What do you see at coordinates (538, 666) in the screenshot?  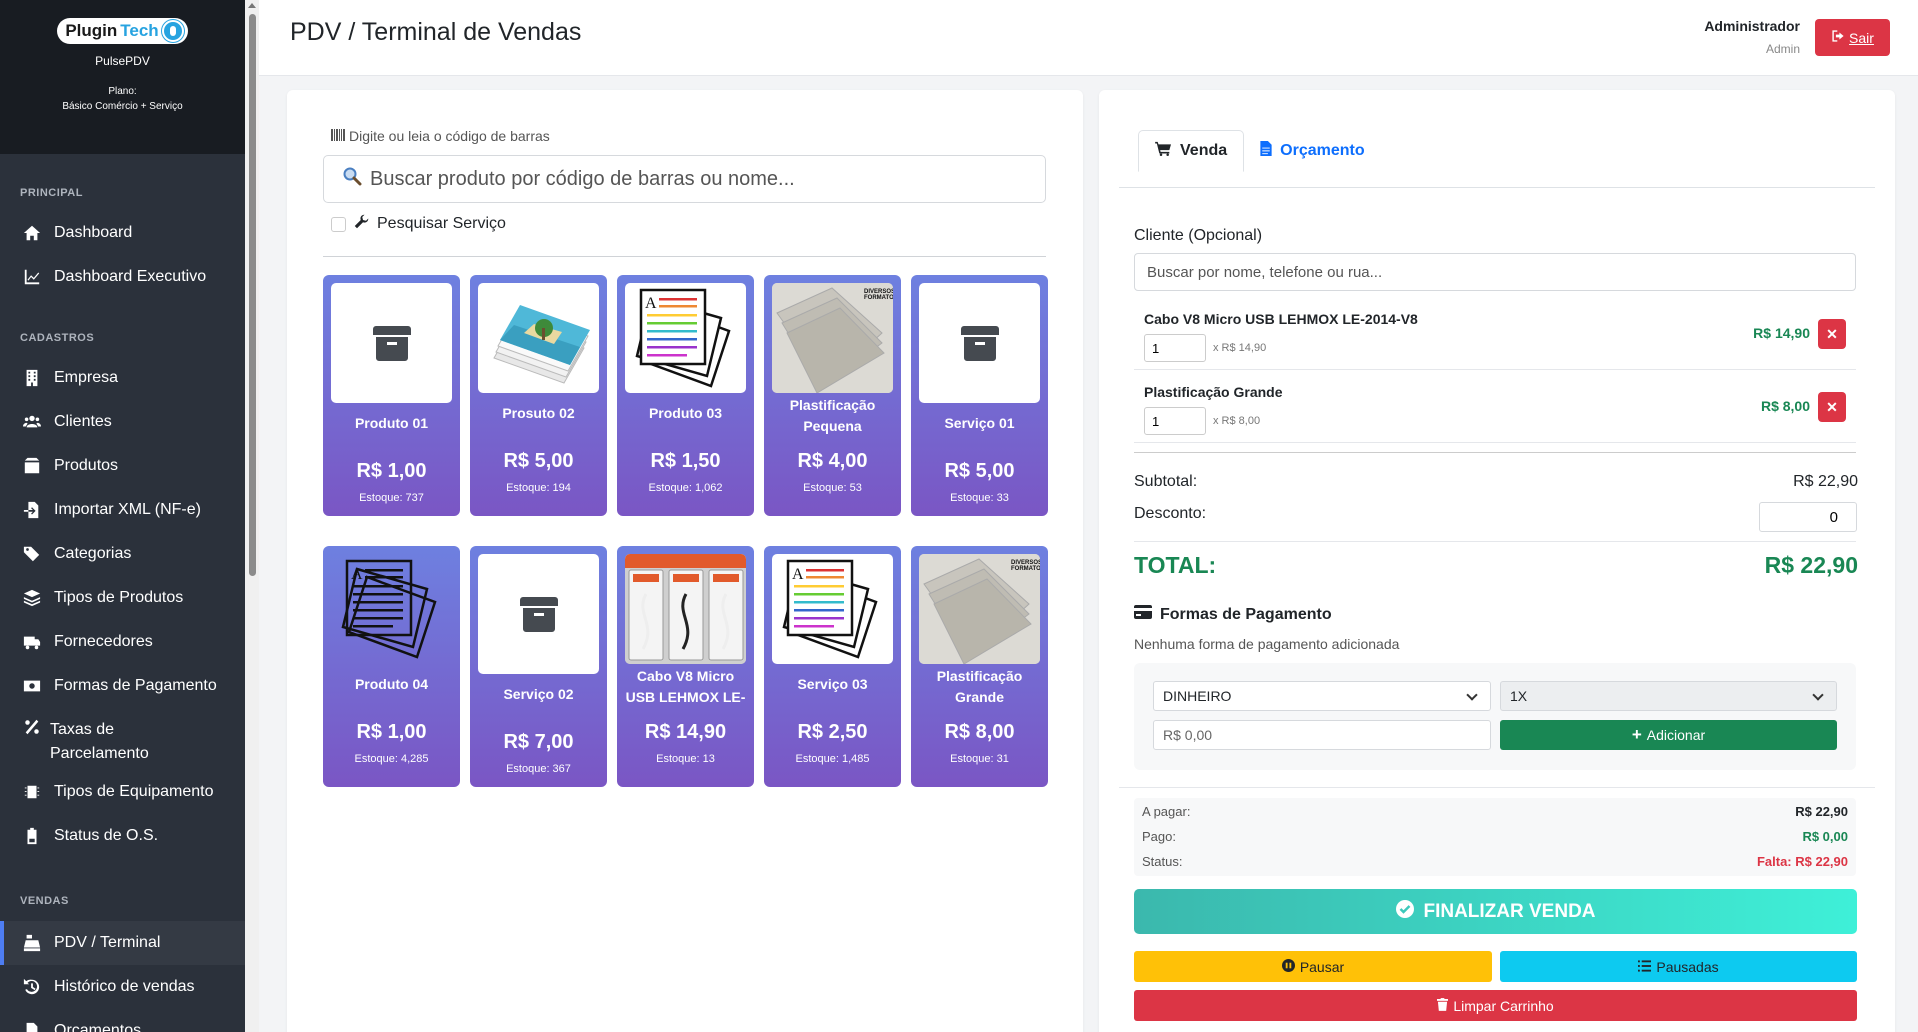 I see `product-card: Serviço 02 R$ 7,00 Estoque: 367` at bounding box center [538, 666].